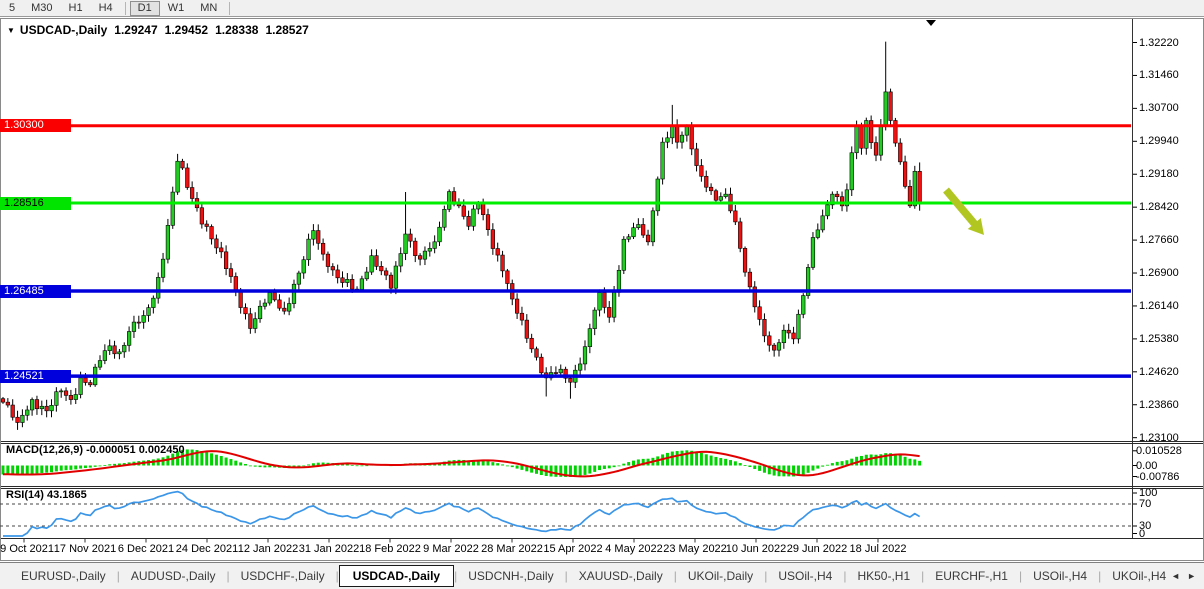 Image resolution: width=1204 pixels, height=589 pixels. Describe the element at coordinates (720, 576) in the screenshot. I see `tab-ukoil-daily: UKOil-,Daily` at that location.